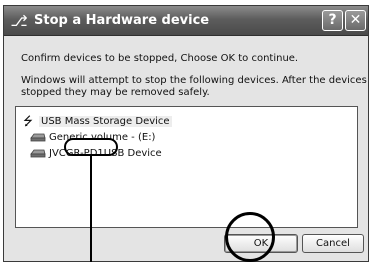  What do you see at coordinates (91, 209) in the screenshot?
I see `callout-line` at bounding box center [91, 209].